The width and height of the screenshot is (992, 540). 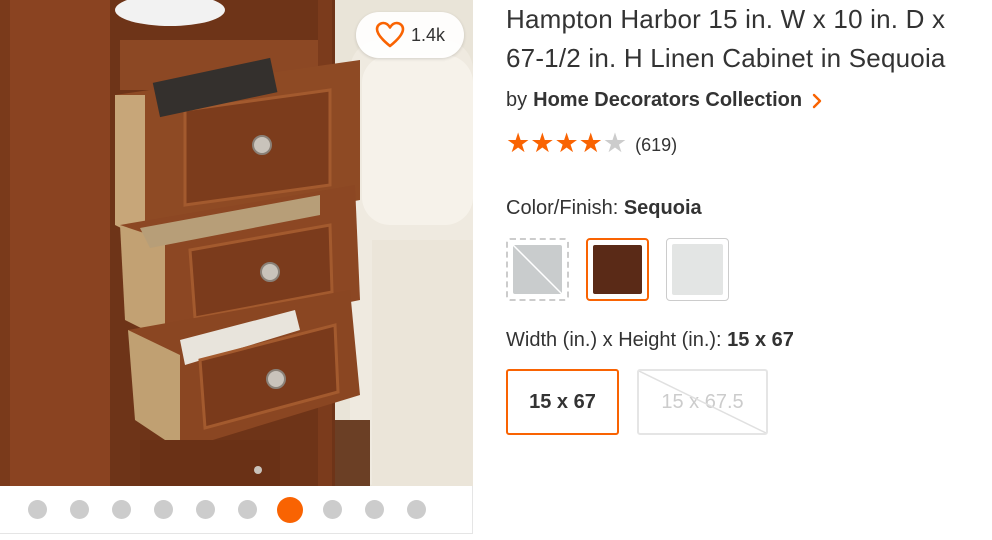 I want to click on favorite-button: 1.4k, so click(x=410, y=35).